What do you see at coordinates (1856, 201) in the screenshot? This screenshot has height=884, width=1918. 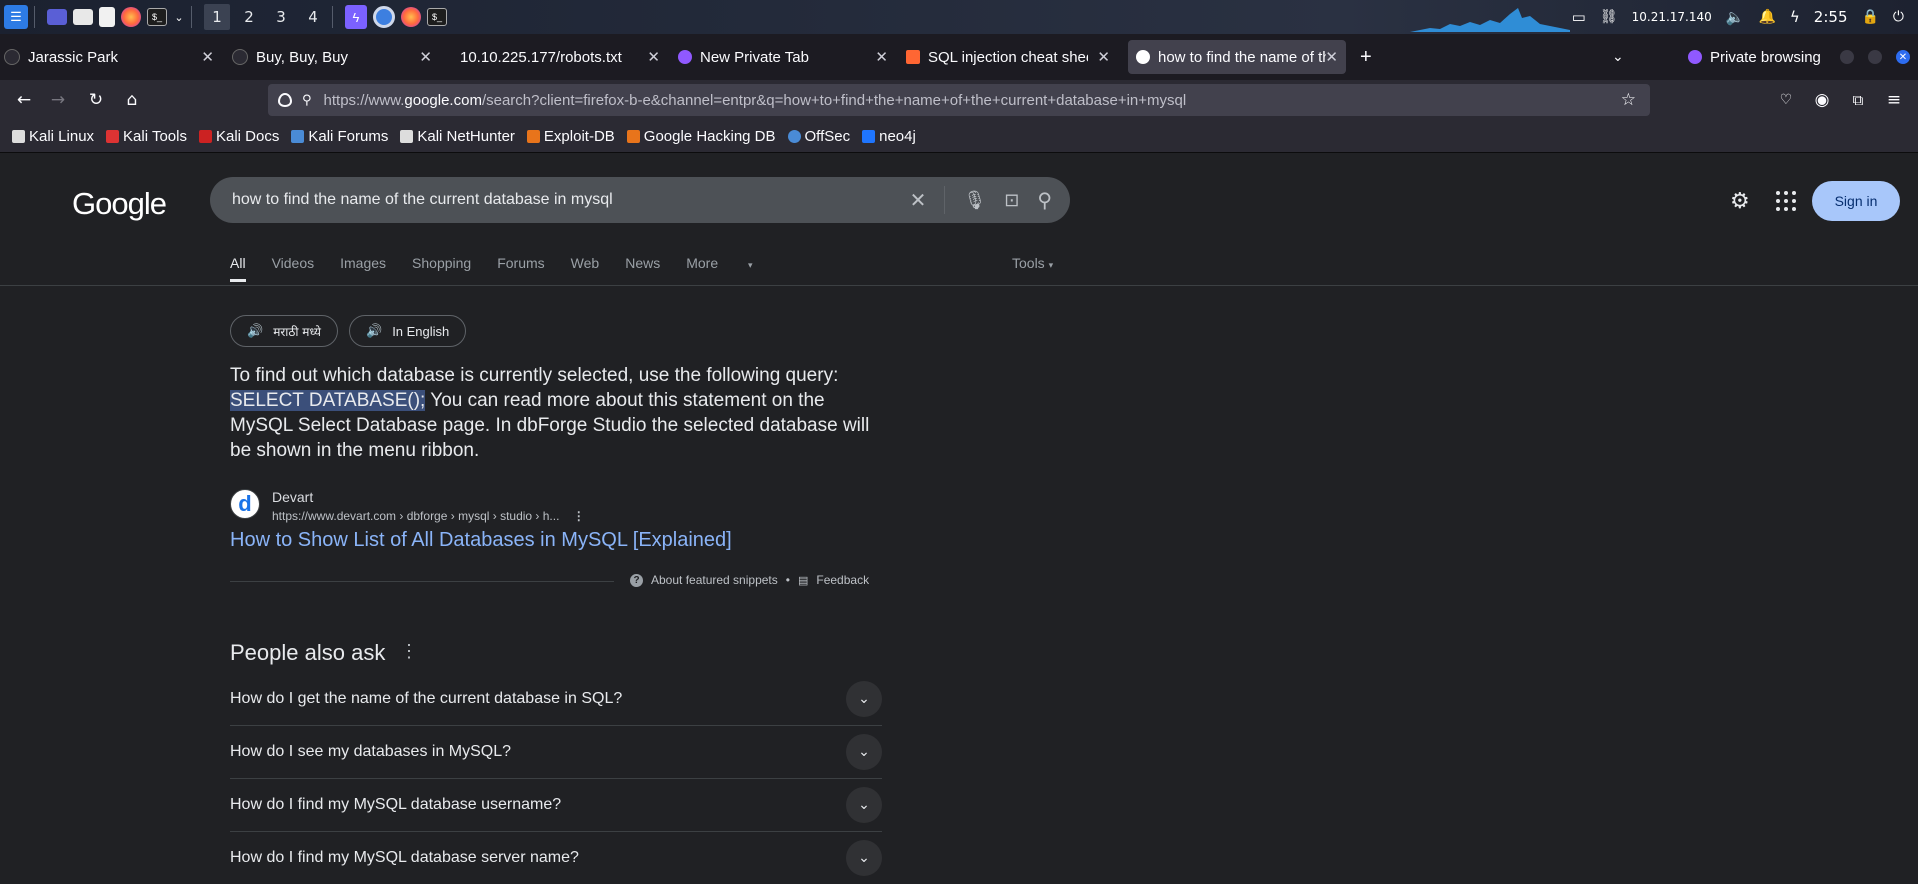 I see `sign-in-button: Sign in` at bounding box center [1856, 201].